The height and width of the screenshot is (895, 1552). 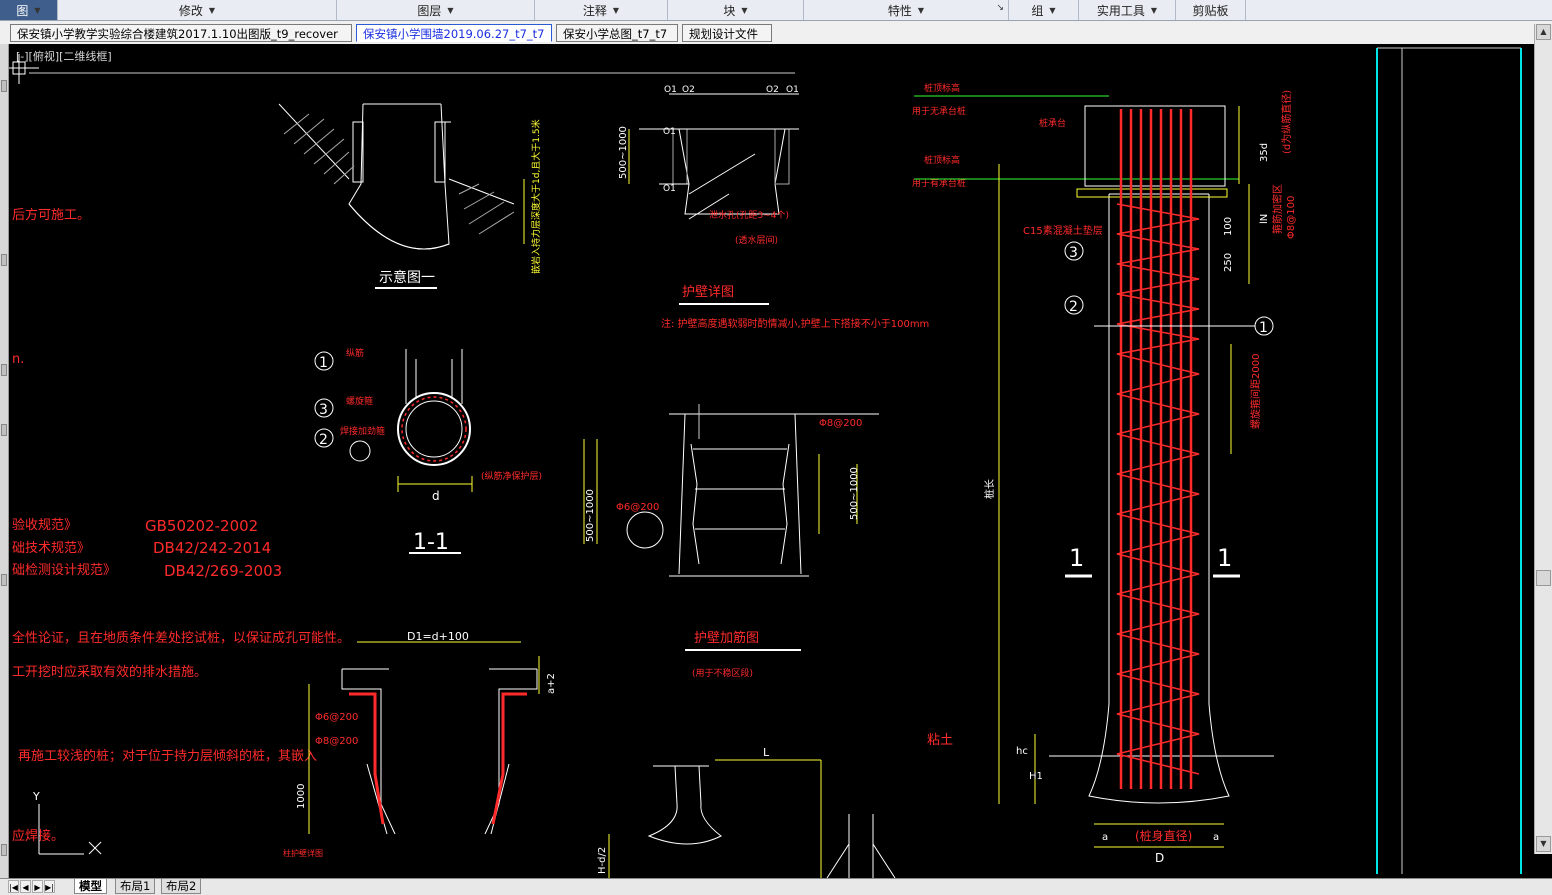 What do you see at coordinates (1169, 288) in the screenshot?
I see `pile-callouts: 3 2 1` at bounding box center [1169, 288].